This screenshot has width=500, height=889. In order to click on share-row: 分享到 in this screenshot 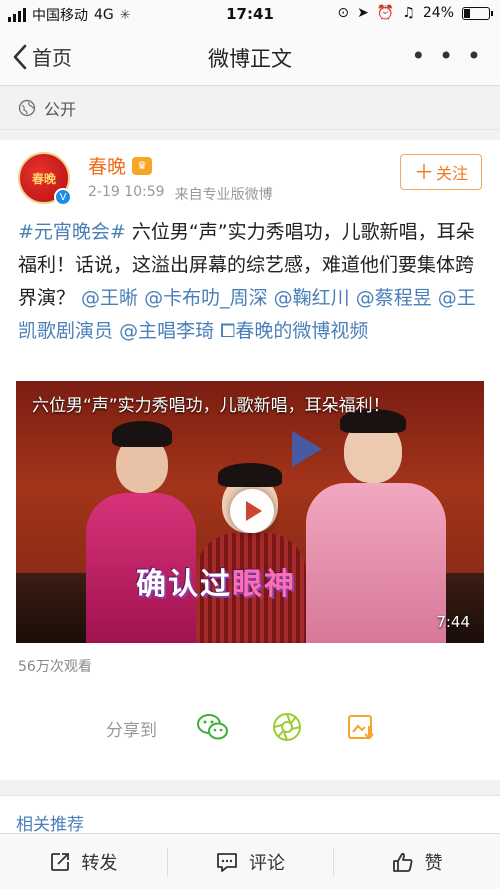, I will do `click(250, 728)`.